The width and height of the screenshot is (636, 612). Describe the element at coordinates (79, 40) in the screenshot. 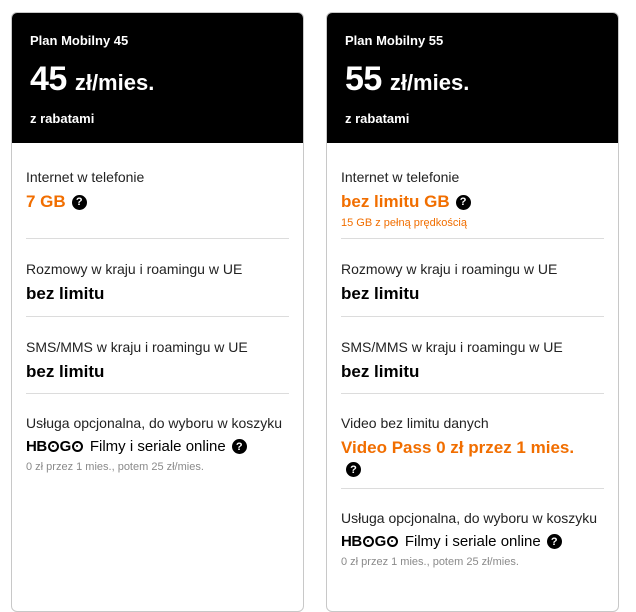

I see `plan-name: Plan Mobilny 45` at that location.